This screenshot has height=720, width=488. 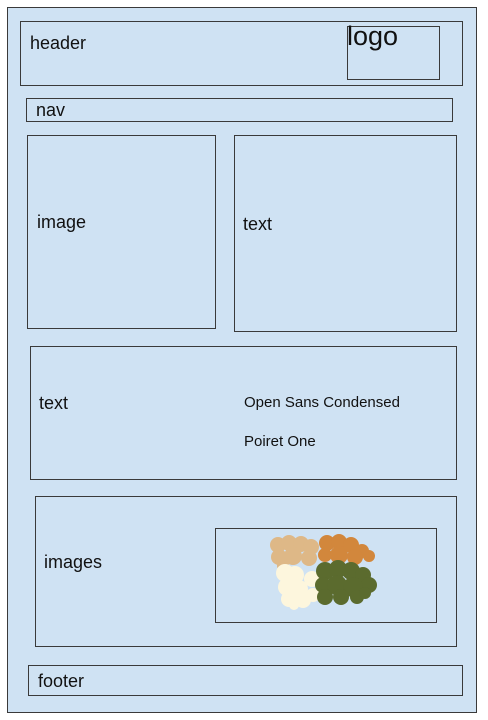 I want to click on logo-label: logo, so click(x=373, y=36).